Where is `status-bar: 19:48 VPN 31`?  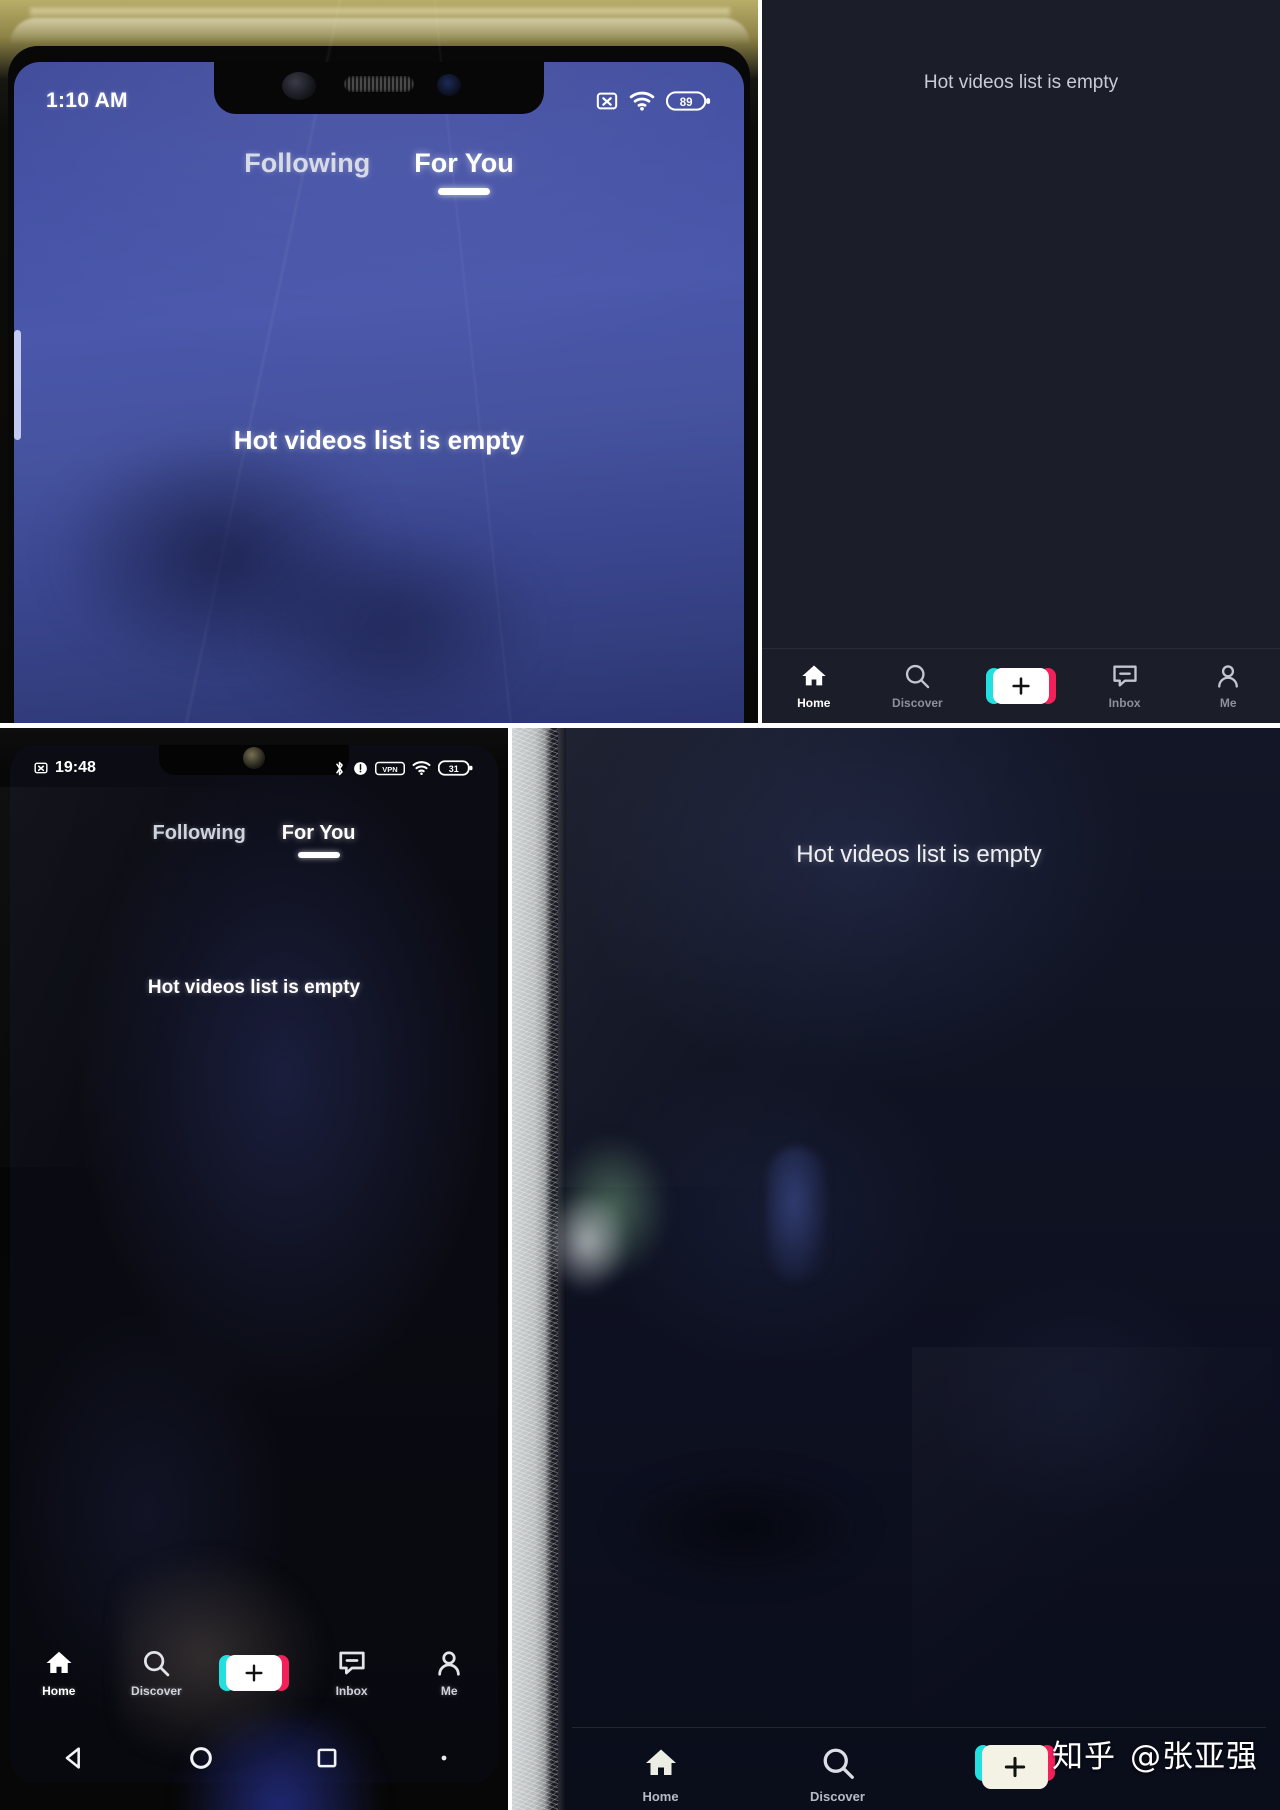
status-bar: 19:48 VPN 31 is located at coordinates (254, 768).